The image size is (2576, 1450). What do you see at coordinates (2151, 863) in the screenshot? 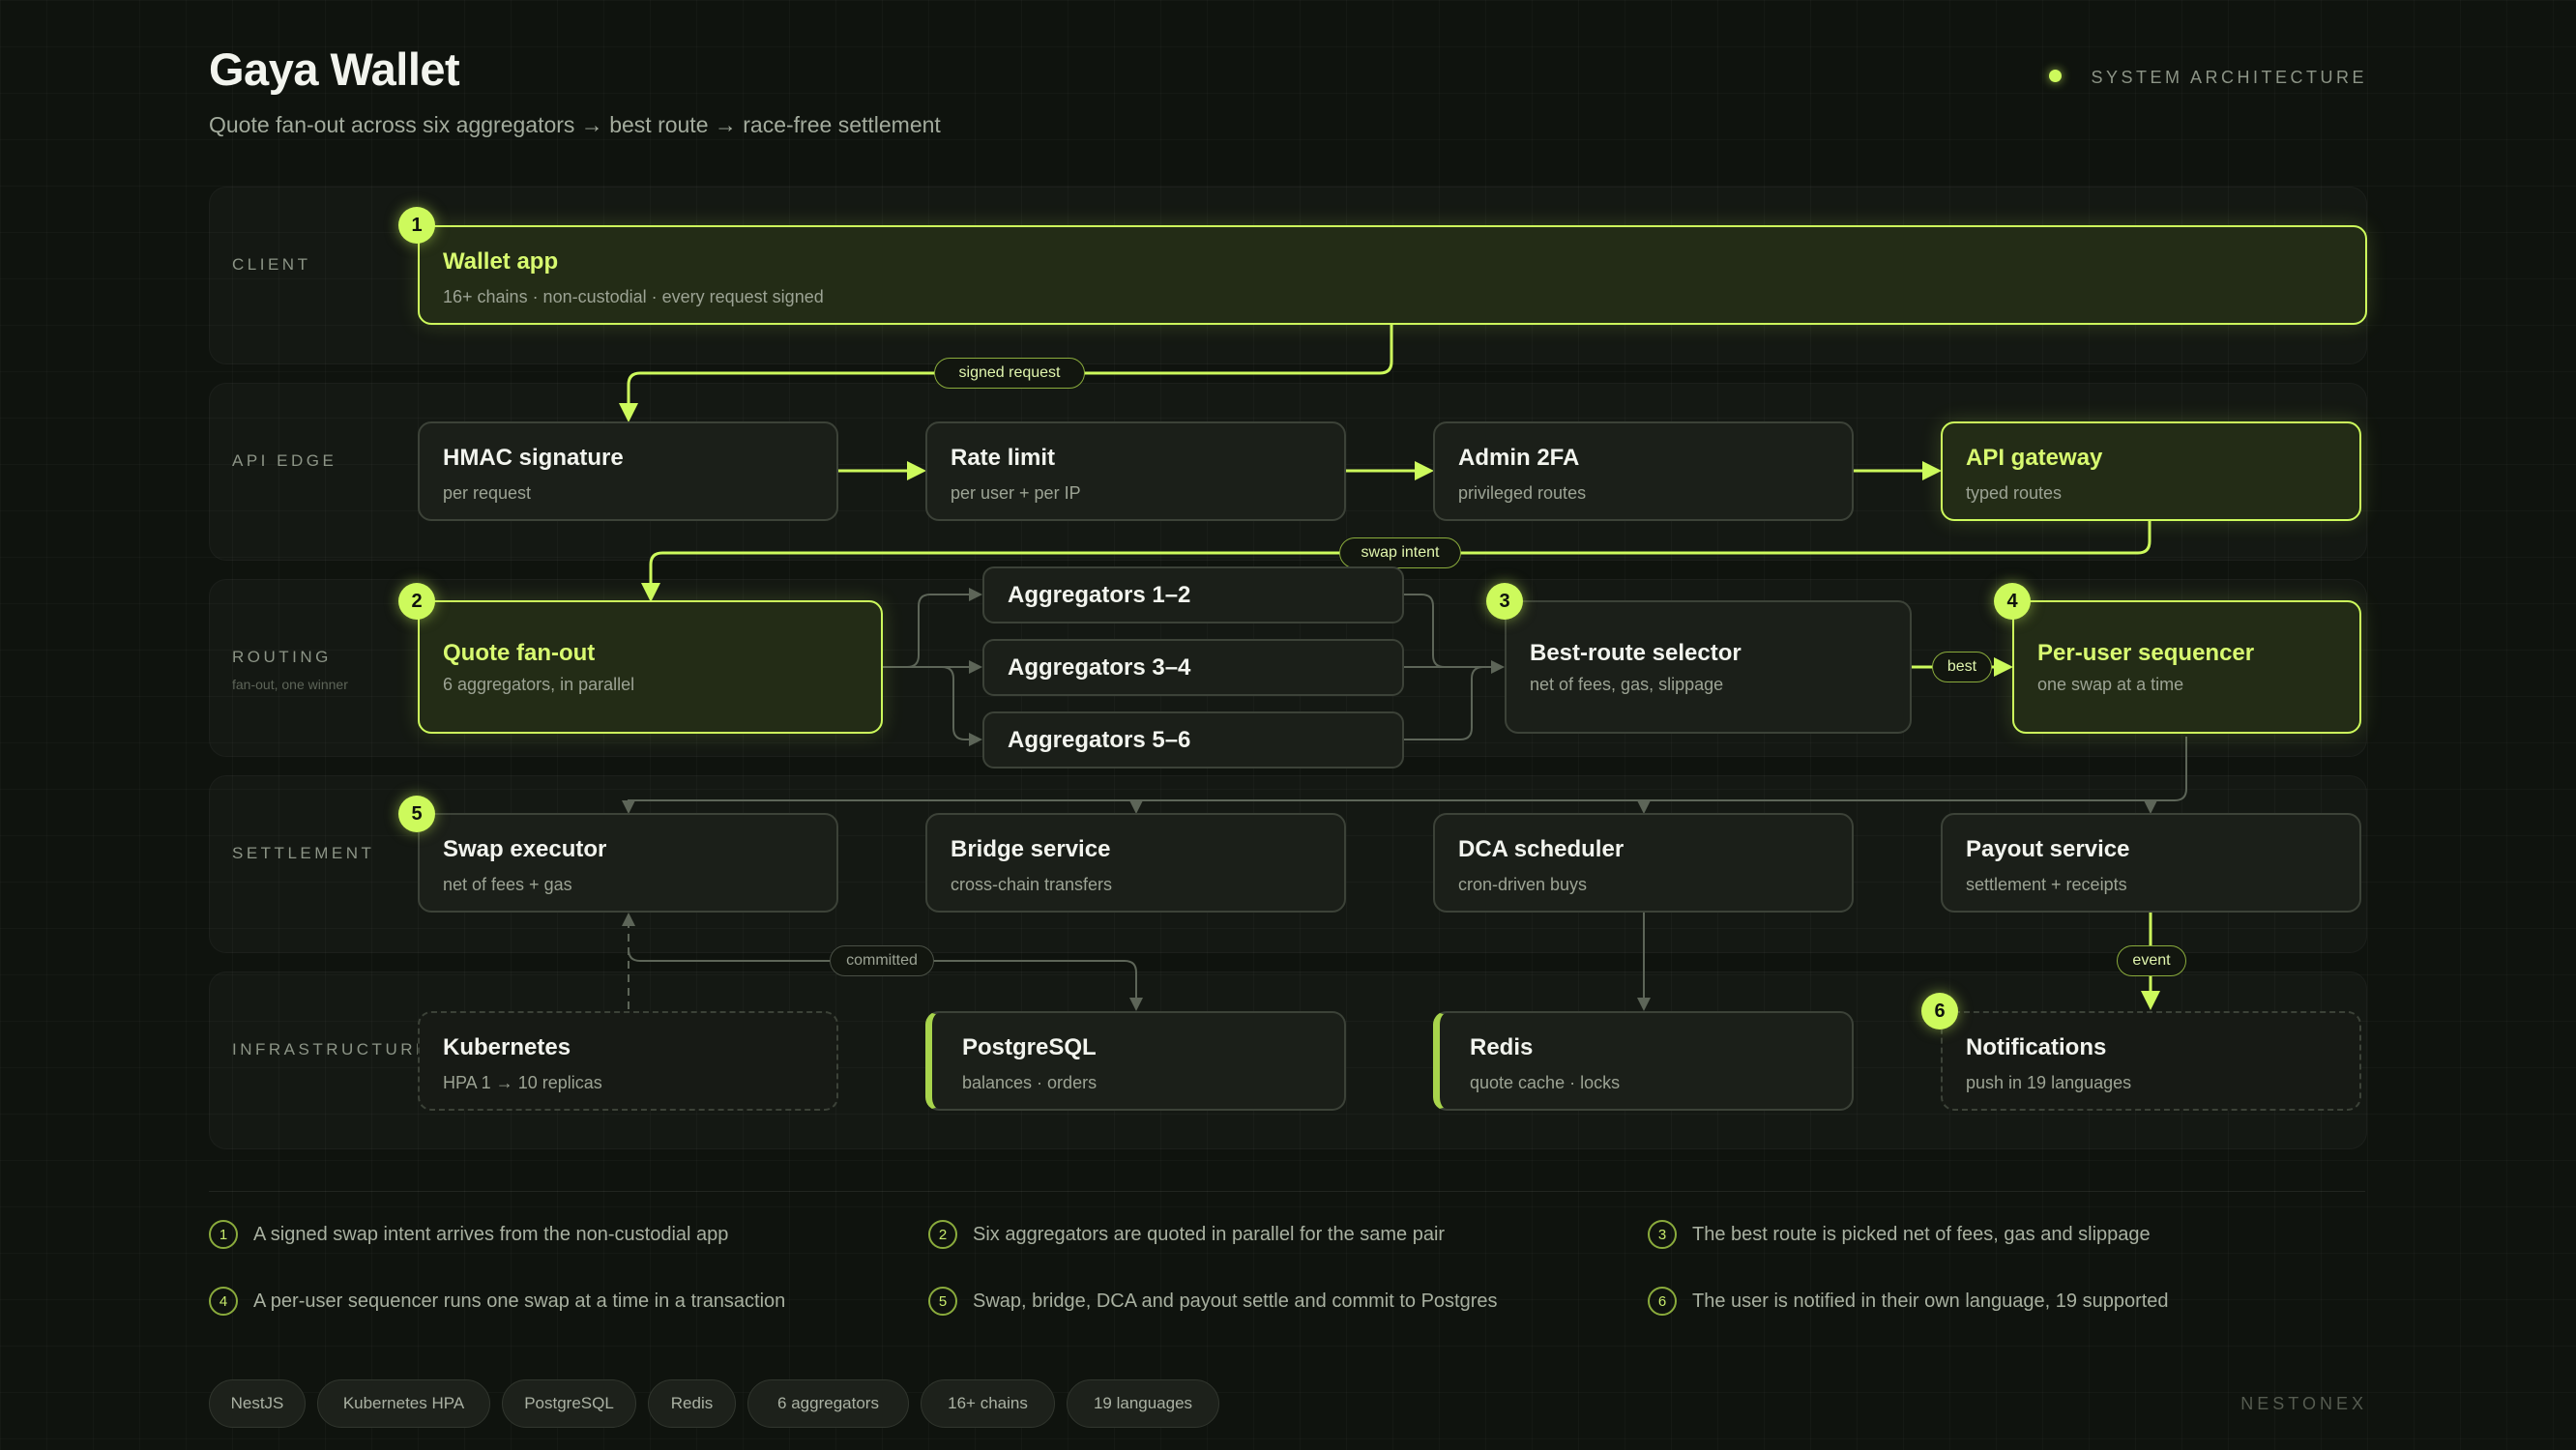
I see `node-payout-service: Payout service settlement + receipts` at bounding box center [2151, 863].